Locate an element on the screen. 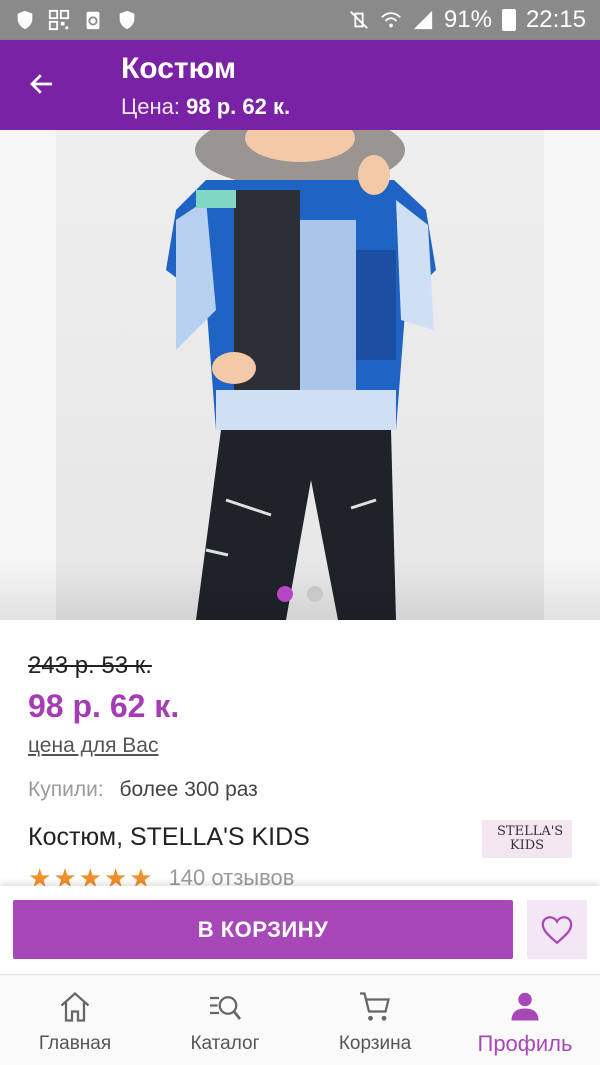  nav-item-catalog: Каталог is located at coordinates (225, 1020).